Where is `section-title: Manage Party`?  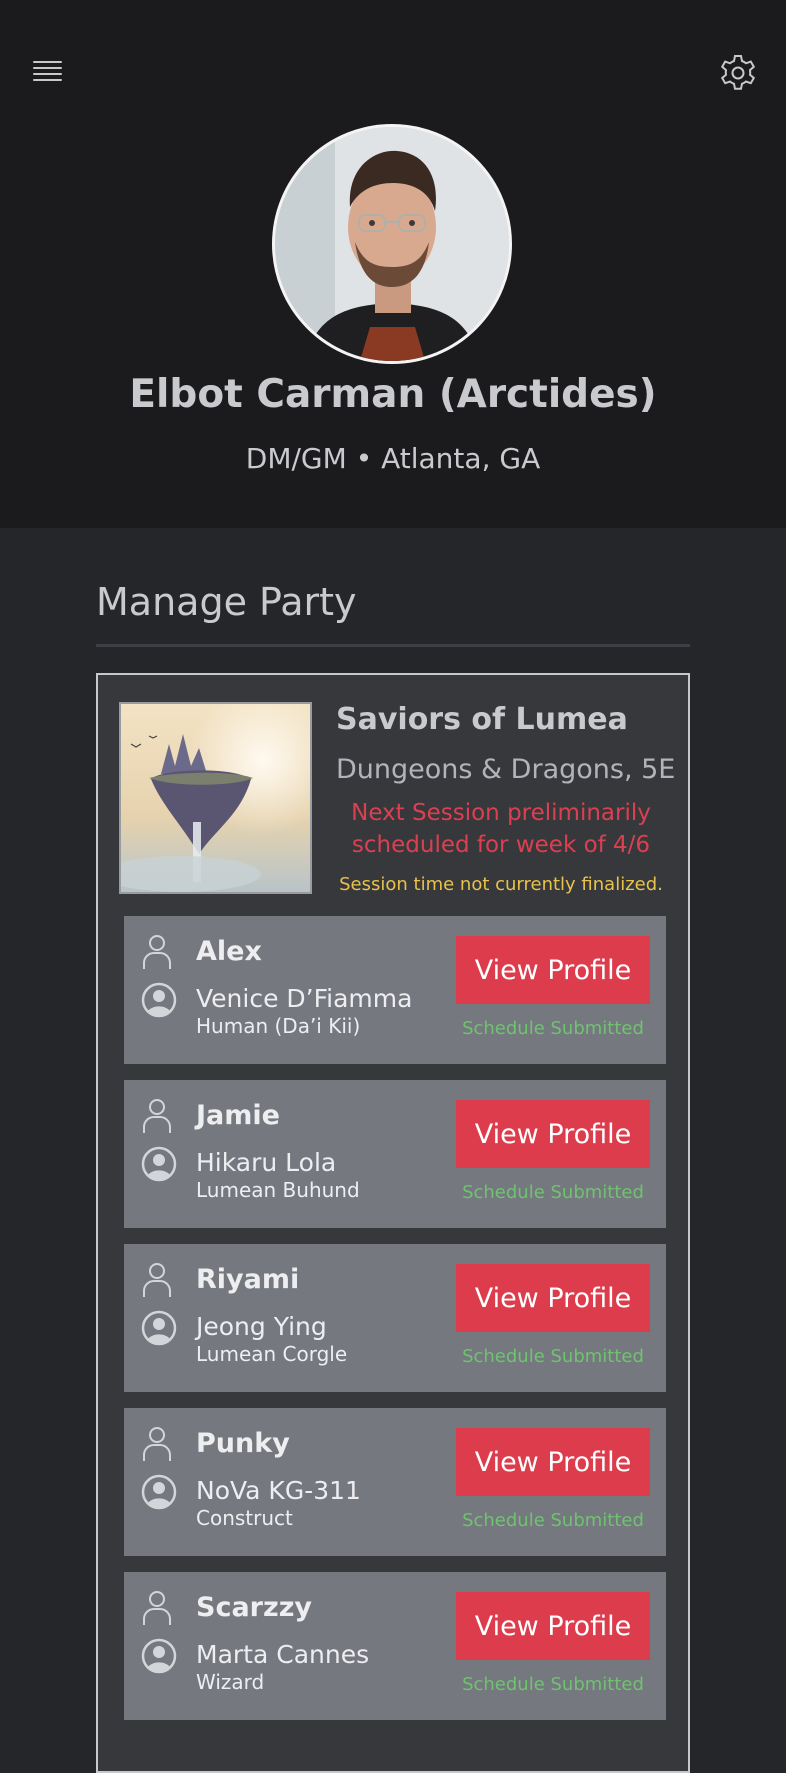
section-title: Manage Party is located at coordinates (226, 602).